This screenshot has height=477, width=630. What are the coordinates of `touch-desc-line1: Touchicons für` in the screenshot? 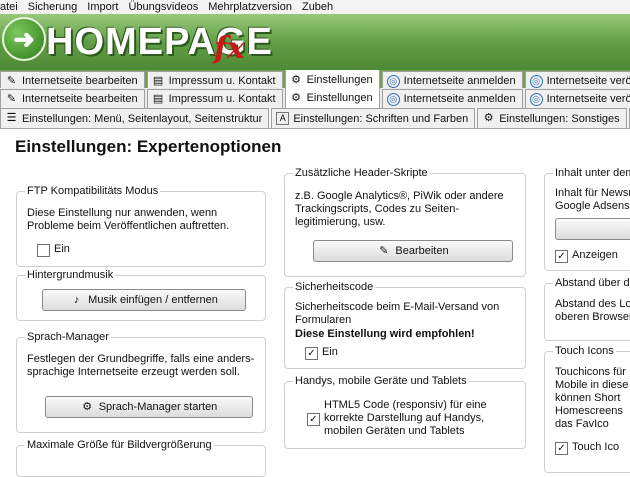 It's located at (590, 372).